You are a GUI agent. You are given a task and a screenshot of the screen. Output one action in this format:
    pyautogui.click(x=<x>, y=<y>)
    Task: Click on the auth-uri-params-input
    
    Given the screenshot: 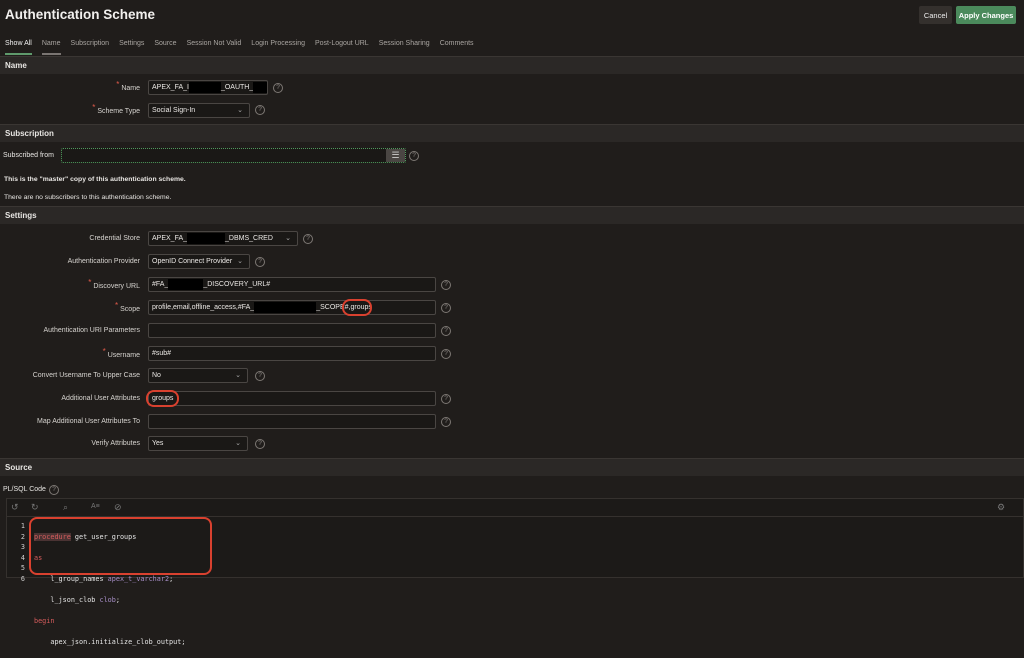 What is the action you would take?
    pyautogui.click(x=292, y=330)
    